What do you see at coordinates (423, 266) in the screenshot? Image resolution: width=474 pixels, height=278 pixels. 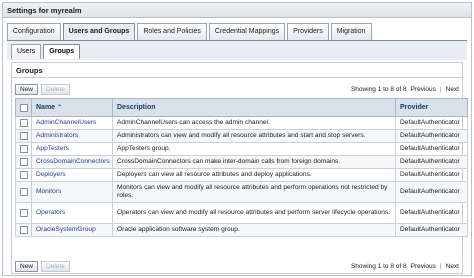 I see `previous-link-bottom: Previous` at bounding box center [423, 266].